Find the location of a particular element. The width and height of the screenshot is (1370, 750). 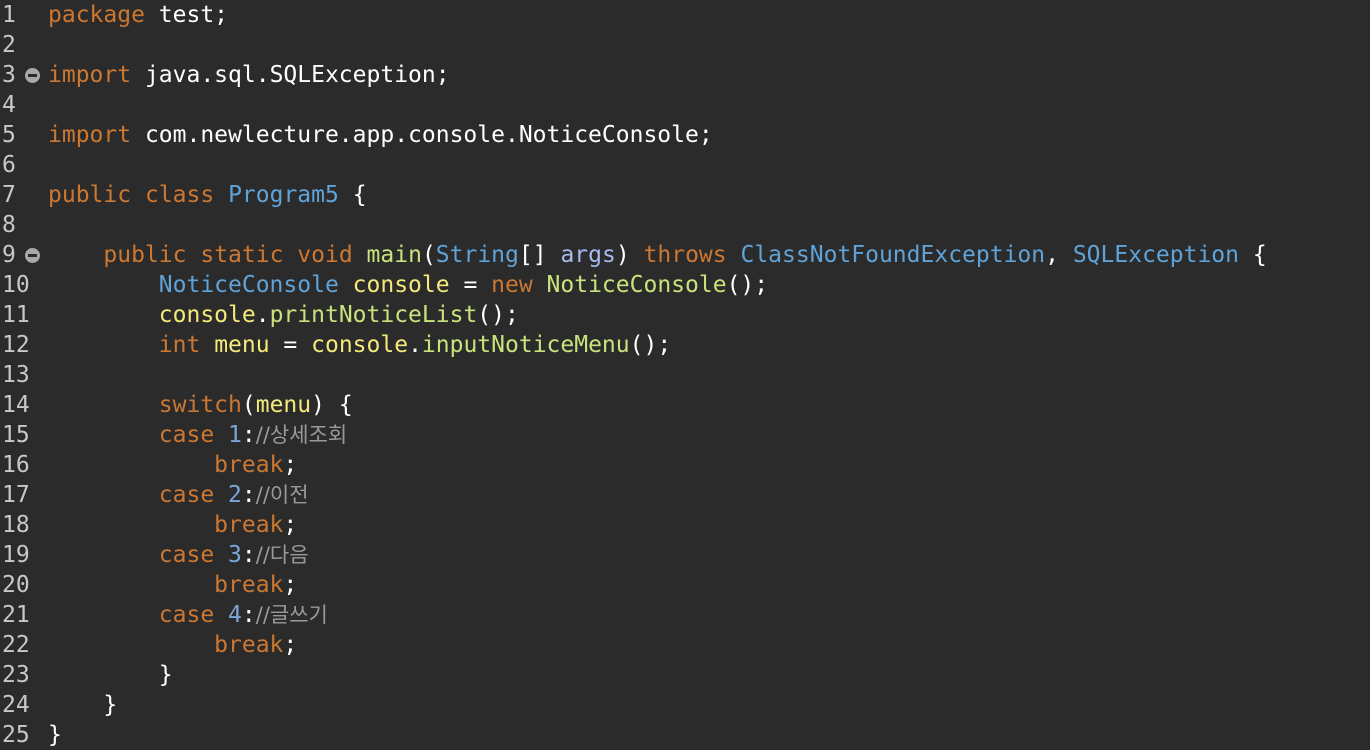

code-token: ( is located at coordinates (428, 255).